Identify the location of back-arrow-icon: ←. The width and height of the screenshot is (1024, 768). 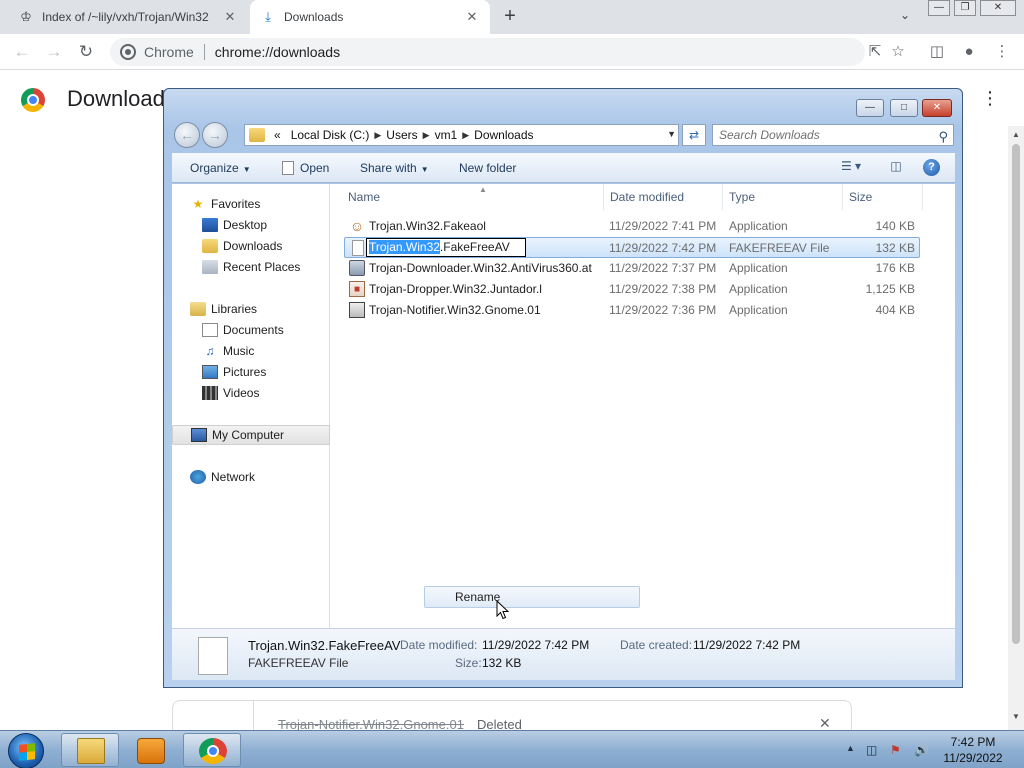
(187, 135).